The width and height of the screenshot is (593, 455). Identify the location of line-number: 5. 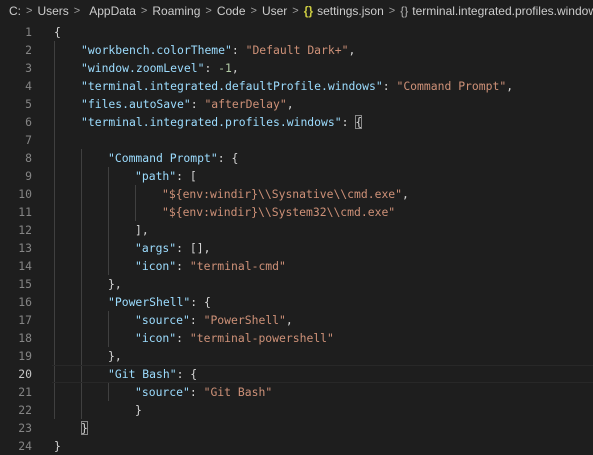
(28, 104).